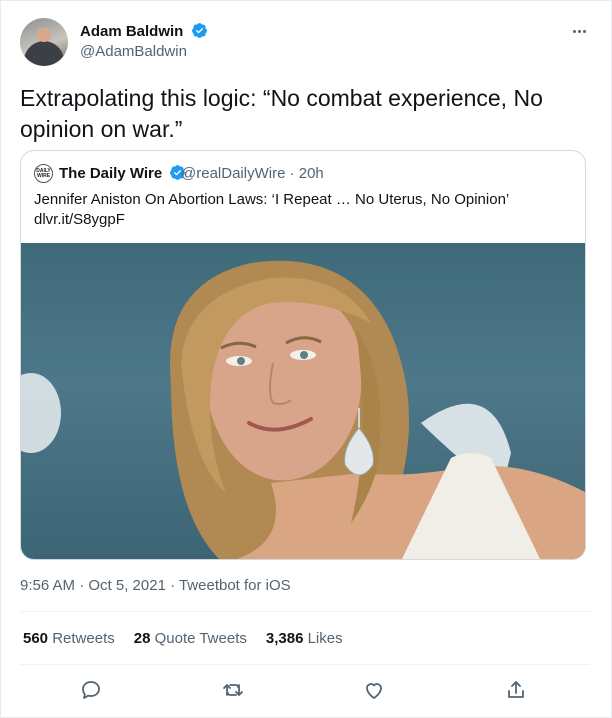 The image size is (612, 718). What do you see at coordinates (133, 51) in the screenshot?
I see `author-handle: @AdamBaldwin` at bounding box center [133, 51].